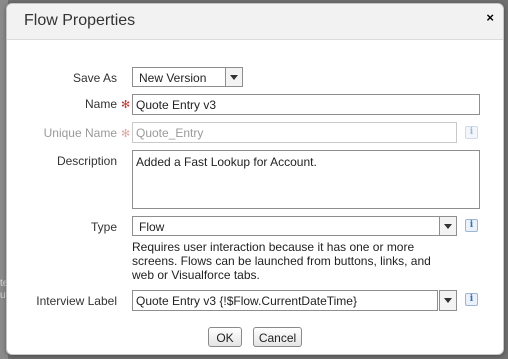 The image size is (508, 359). What do you see at coordinates (86, 161) in the screenshot?
I see `description-label: Description` at bounding box center [86, 161].